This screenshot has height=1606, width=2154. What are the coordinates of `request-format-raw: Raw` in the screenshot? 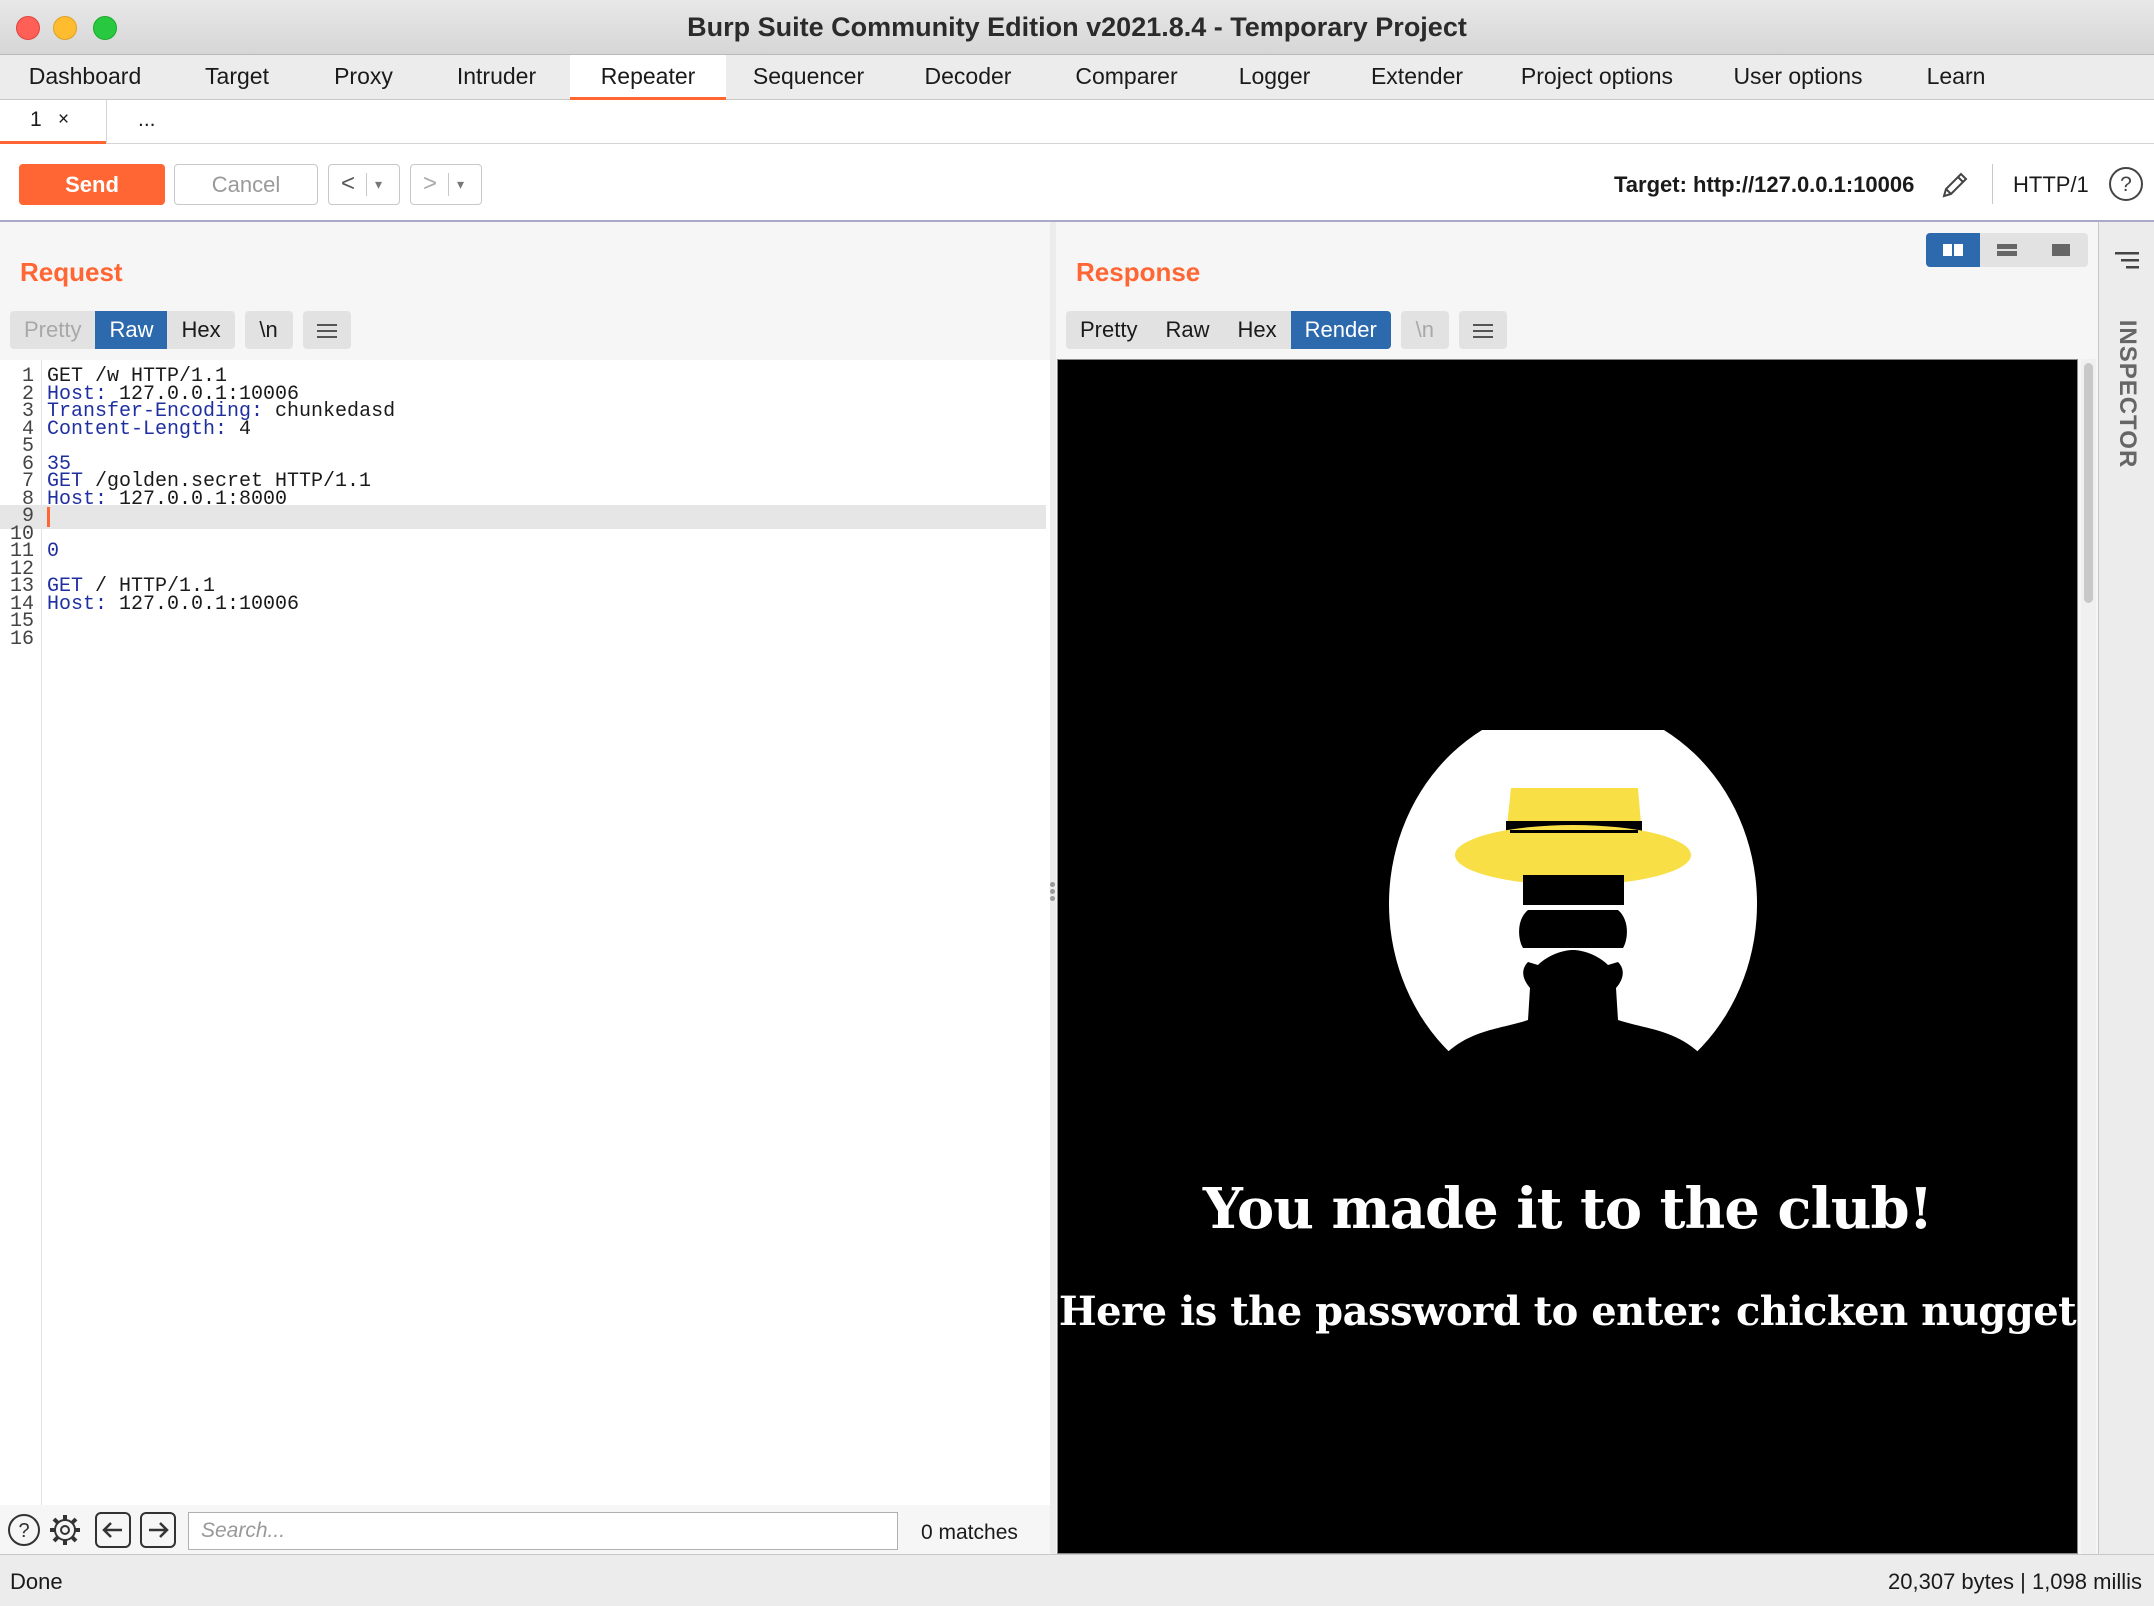 It's located at (131, 330).